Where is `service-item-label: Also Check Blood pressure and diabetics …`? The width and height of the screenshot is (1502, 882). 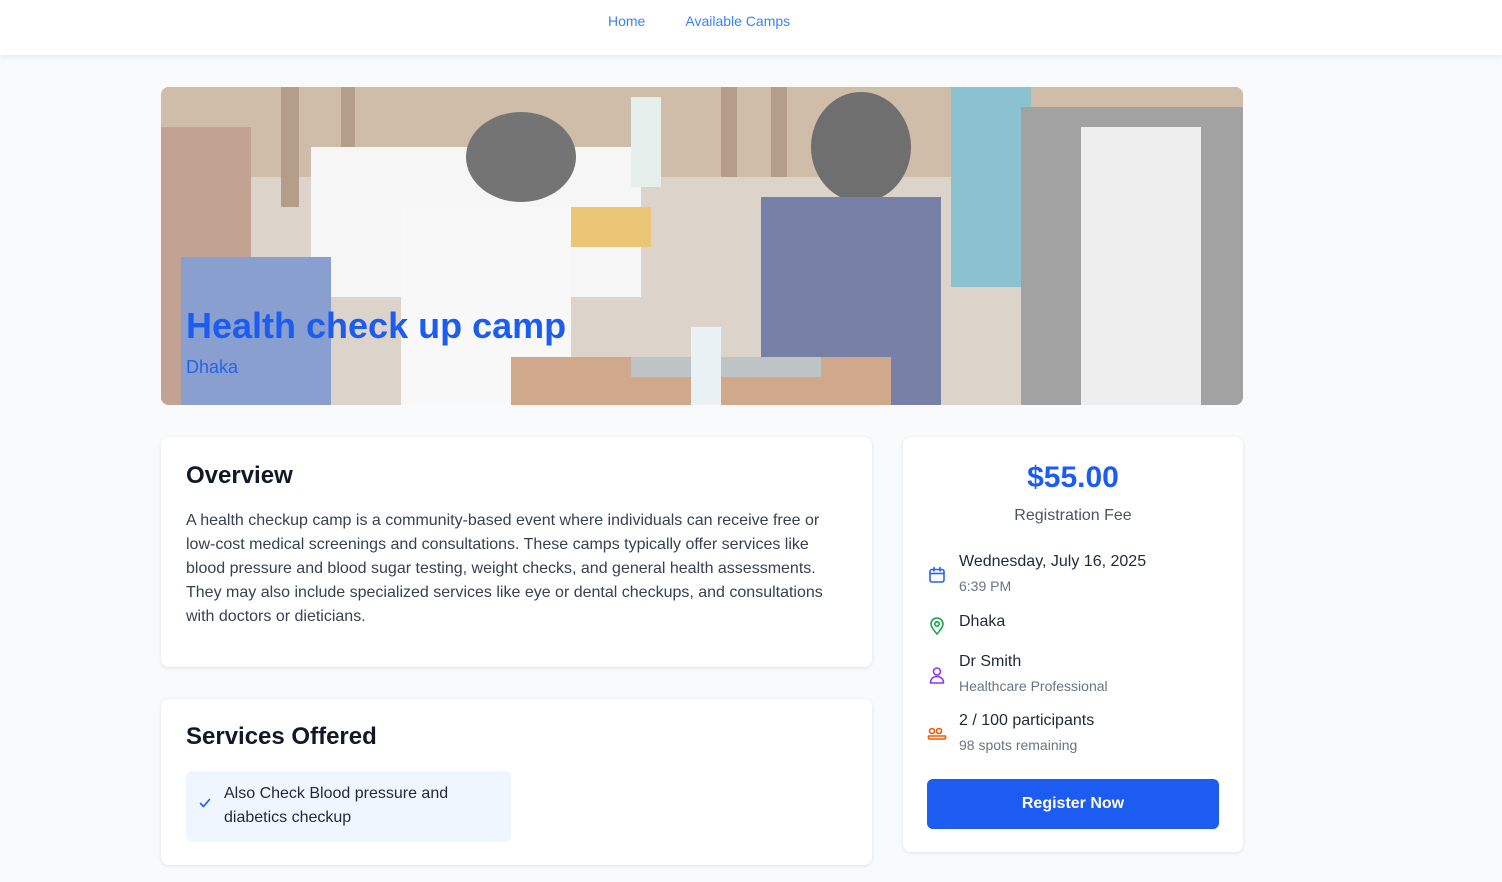
service-item-label: Also Check Blood pressure and diabetics … is located at coordinates (336, 805).